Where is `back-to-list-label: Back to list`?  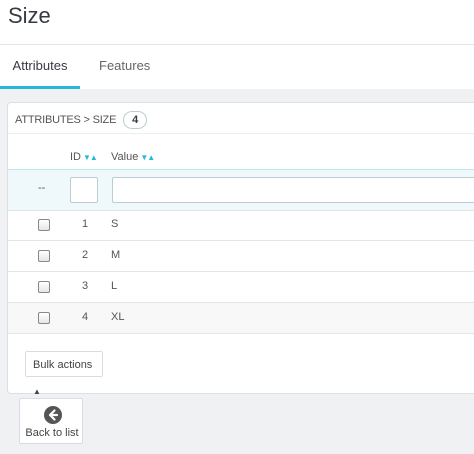
back-to-list-label: Back to list is located at coordinates (52, 433).